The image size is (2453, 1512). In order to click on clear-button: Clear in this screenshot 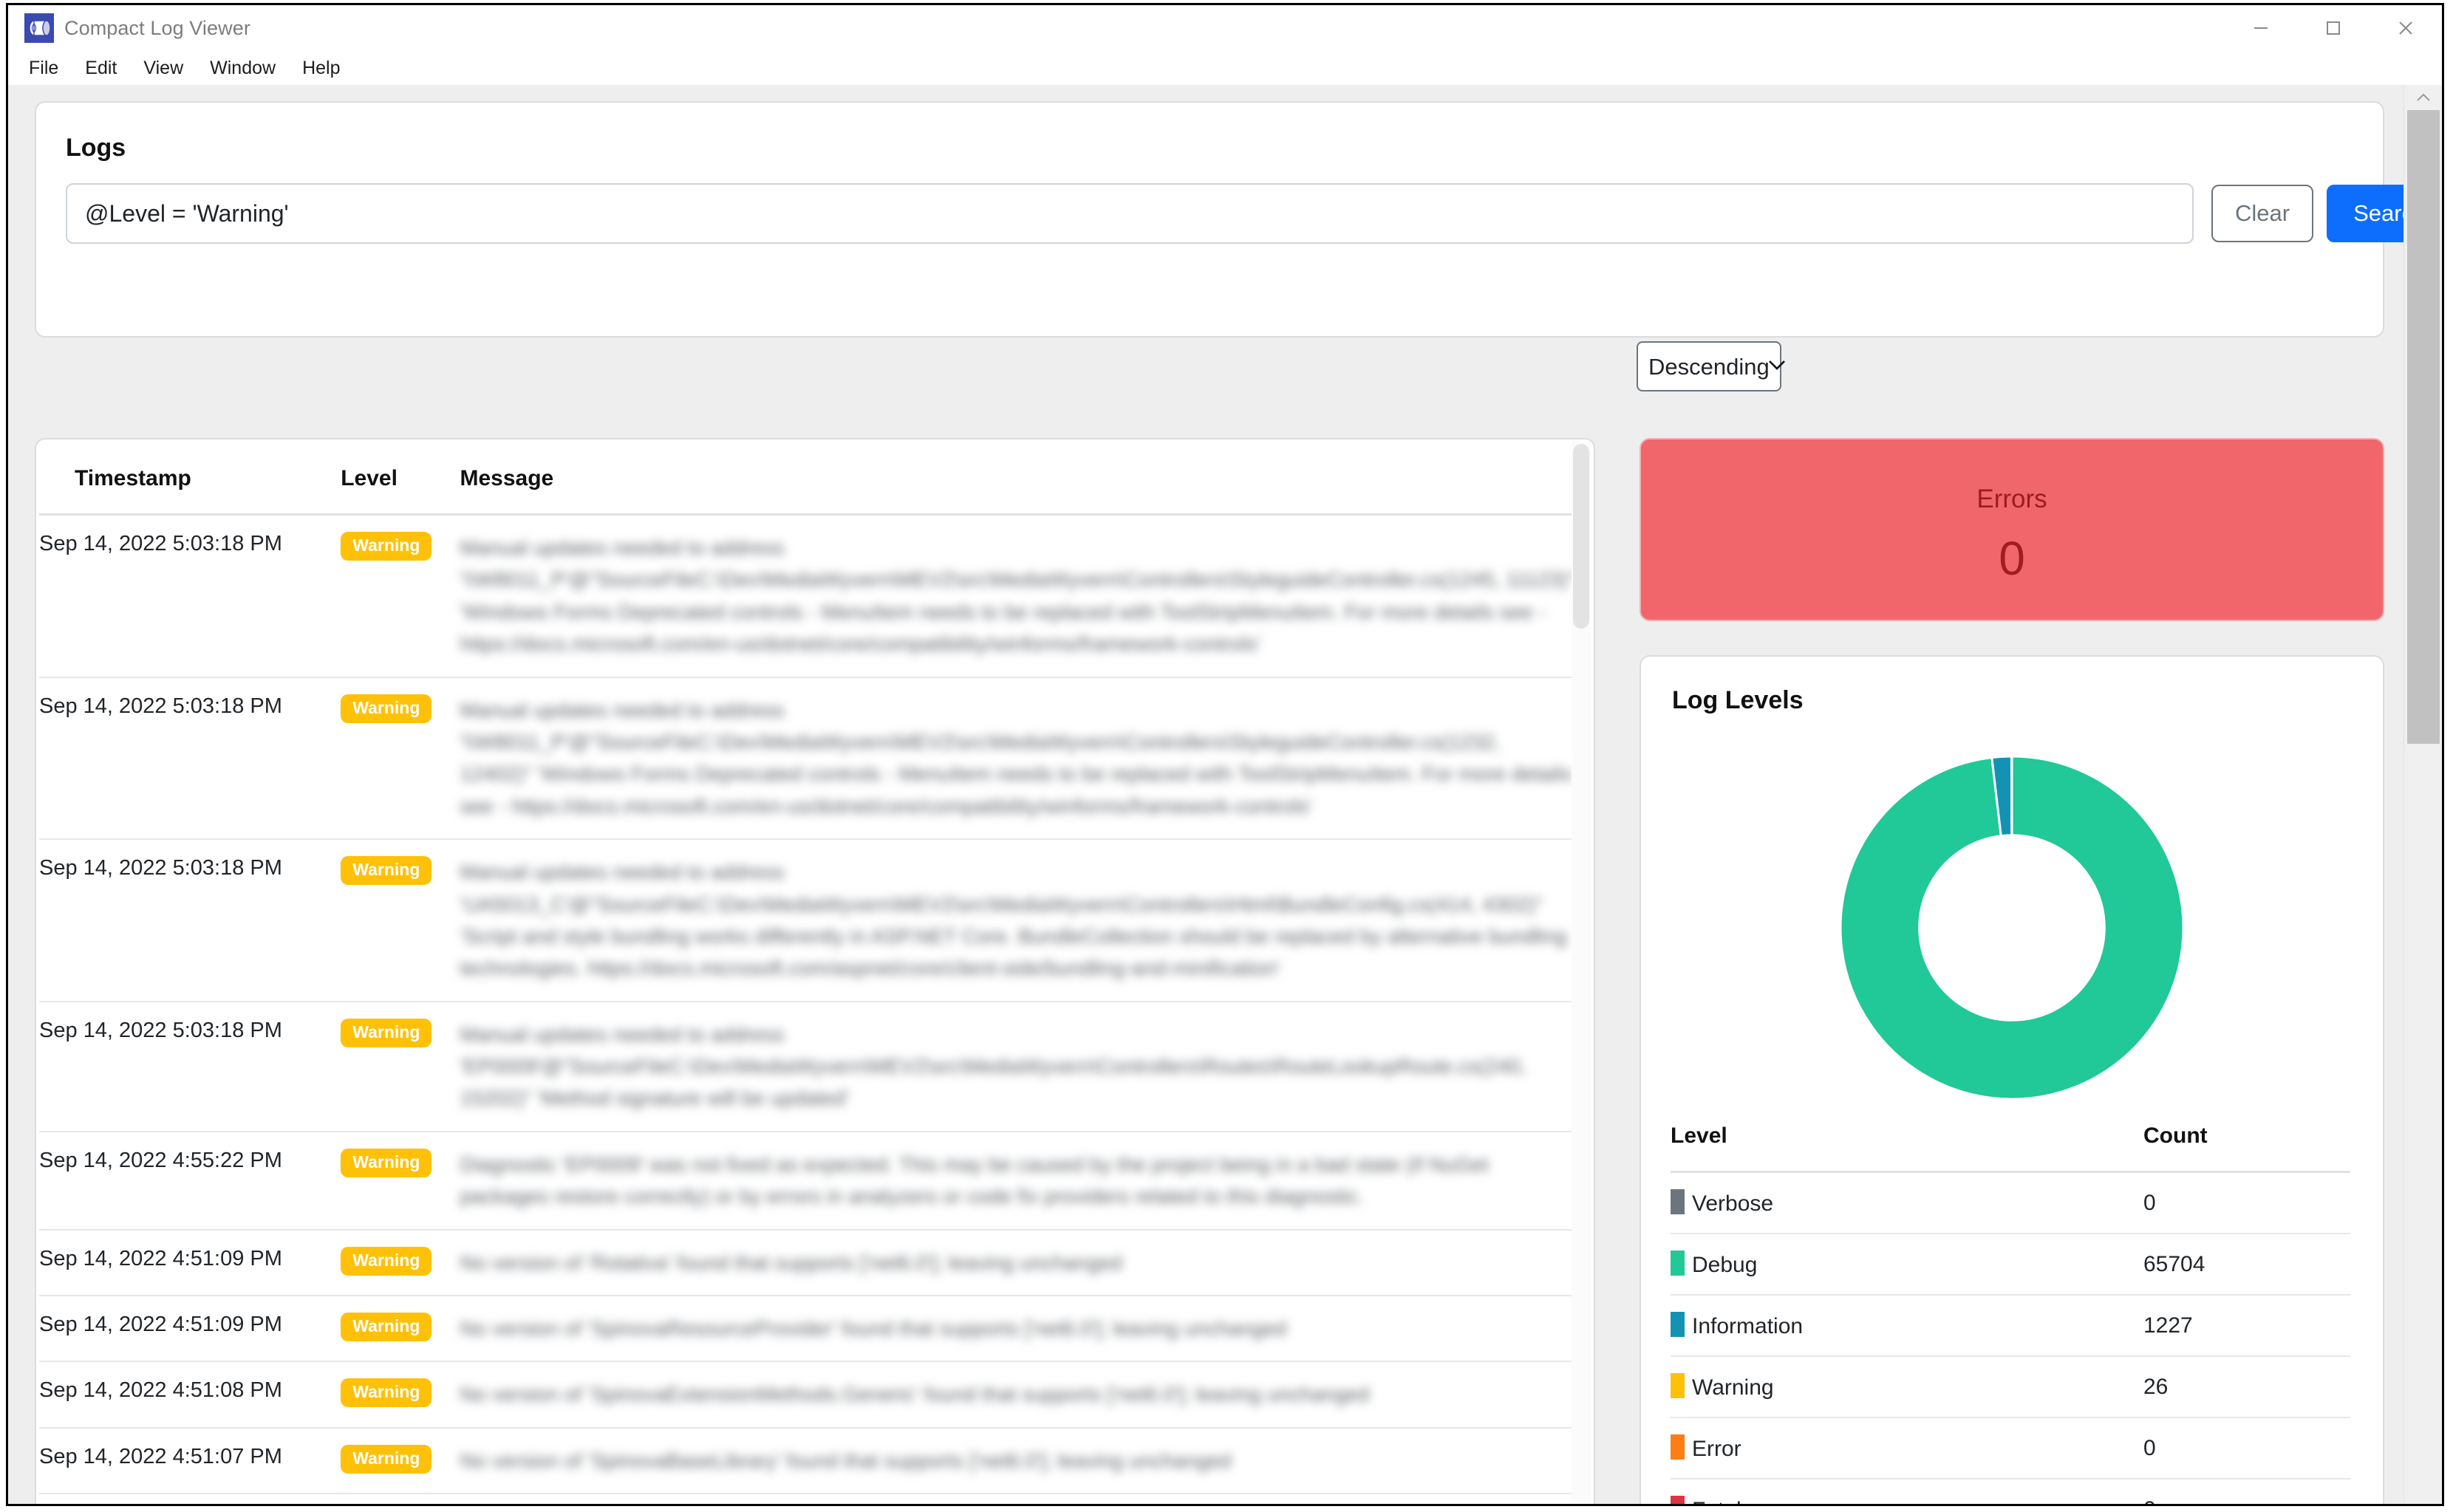, I will do `click(2262, 213)`.